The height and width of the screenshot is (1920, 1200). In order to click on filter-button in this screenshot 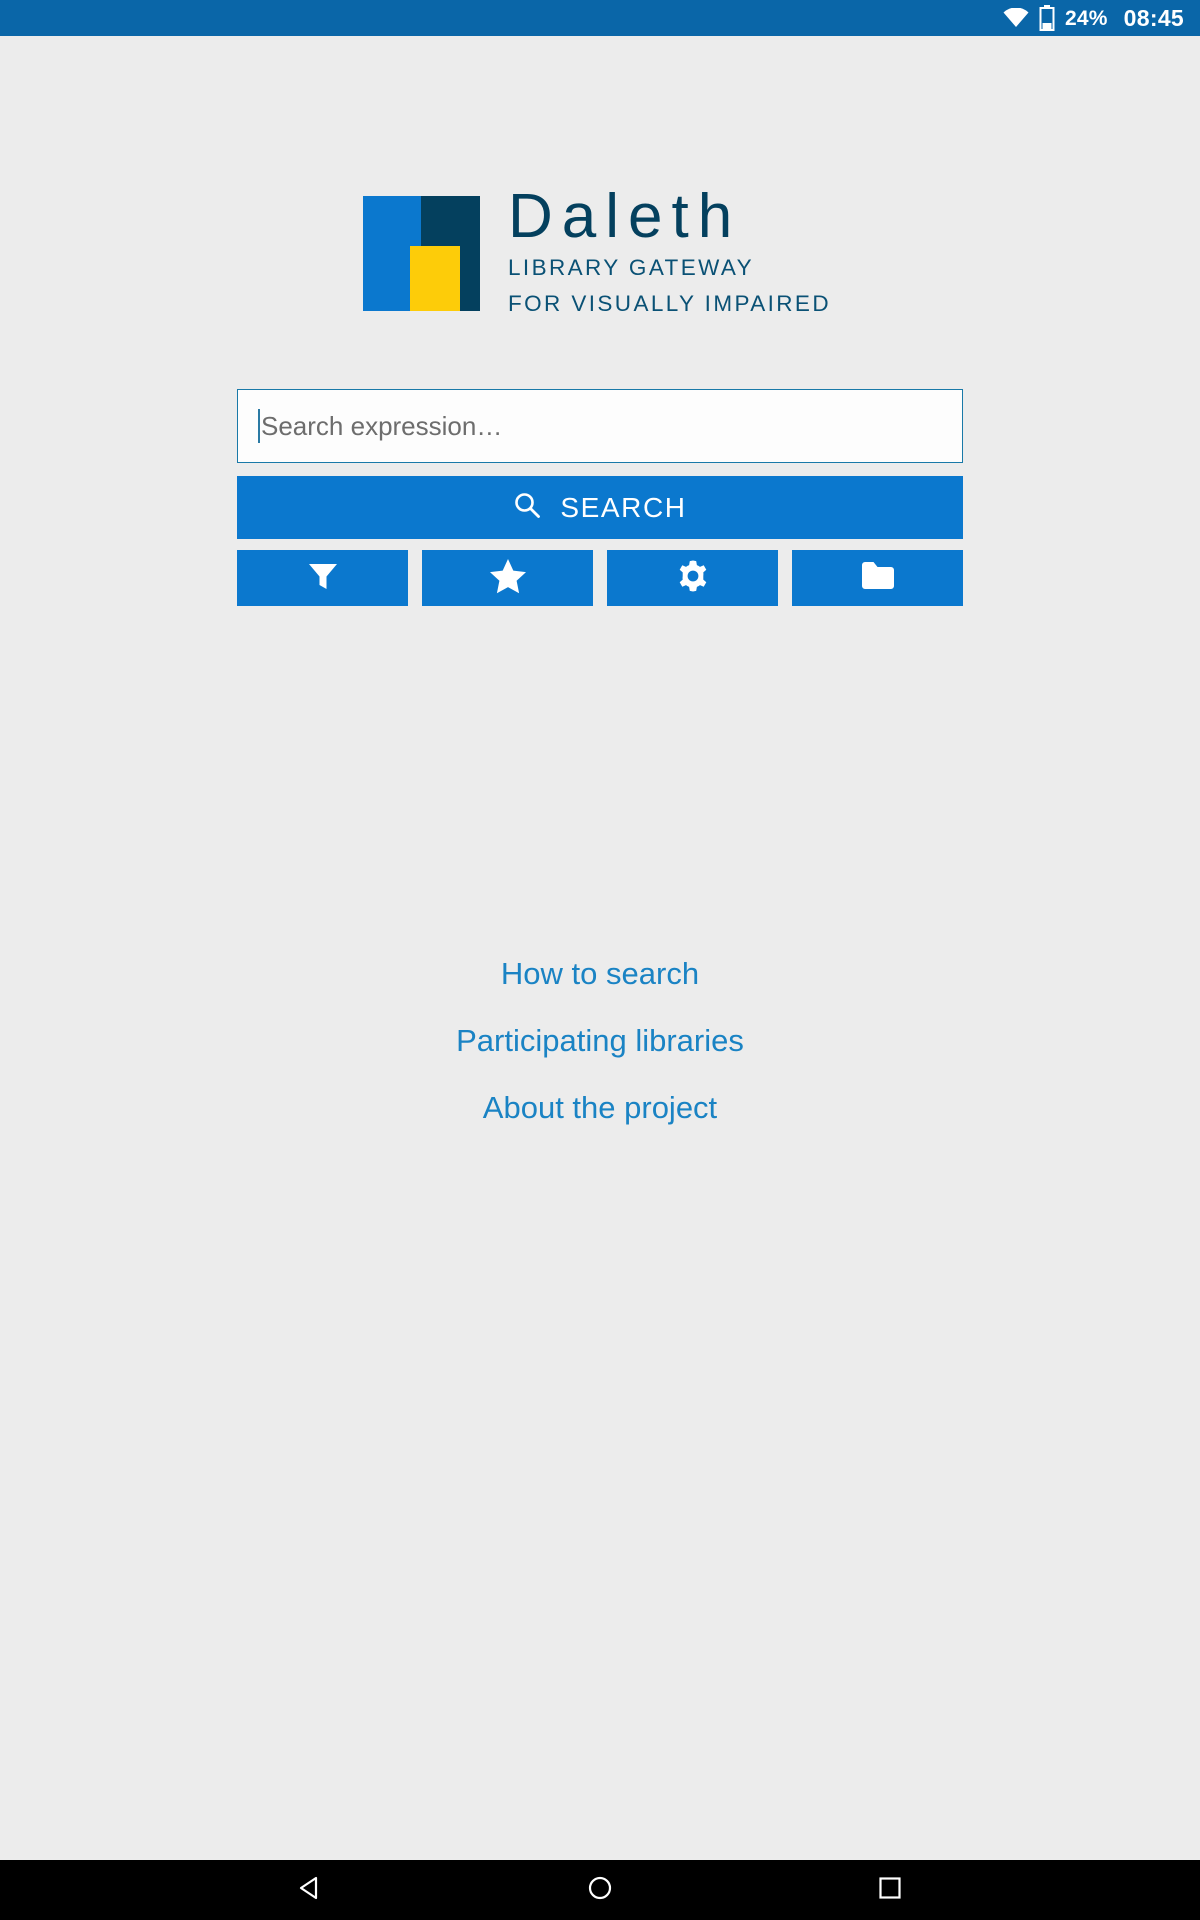, I will do `click(322, 578)`.